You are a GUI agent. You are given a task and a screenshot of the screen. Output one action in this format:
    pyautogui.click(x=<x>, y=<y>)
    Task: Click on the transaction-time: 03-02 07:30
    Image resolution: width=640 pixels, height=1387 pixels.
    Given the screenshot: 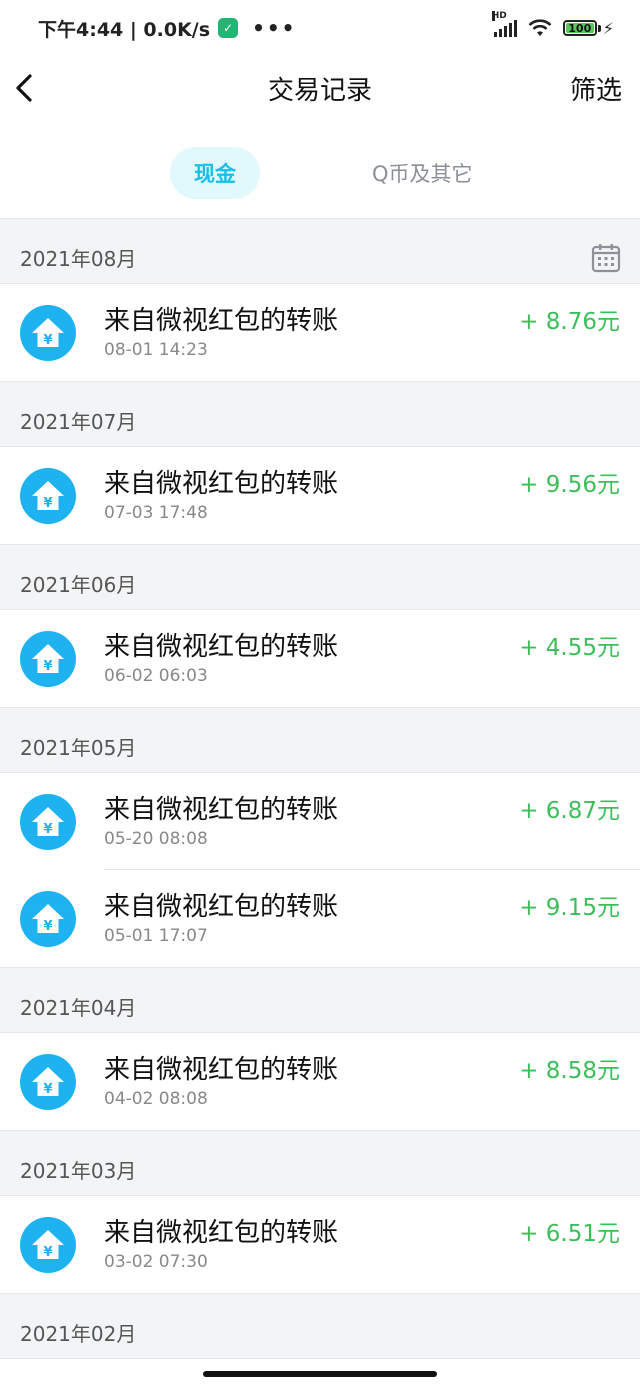 What is the action you would take?
    pyautogui.click(x=156, y=1262)
    